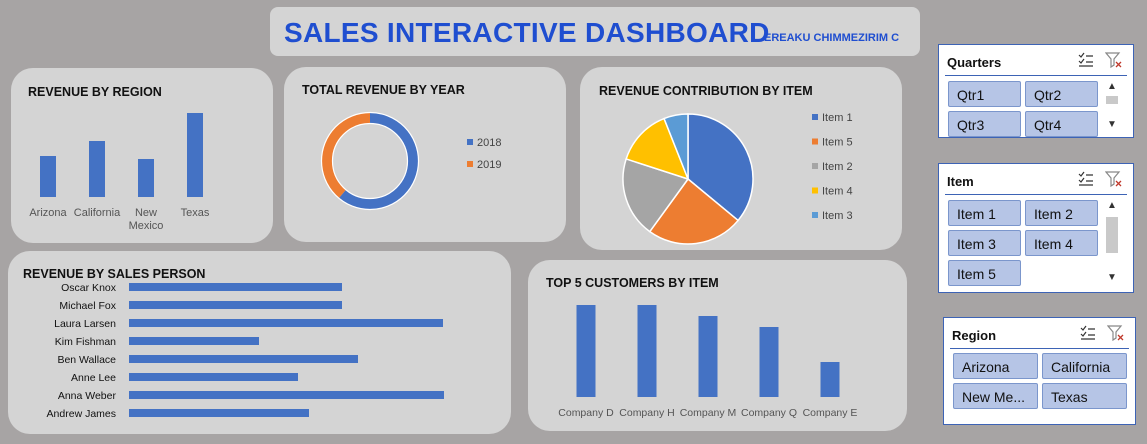  I want to click on x-tick-label: Company D, so click(586, 413).